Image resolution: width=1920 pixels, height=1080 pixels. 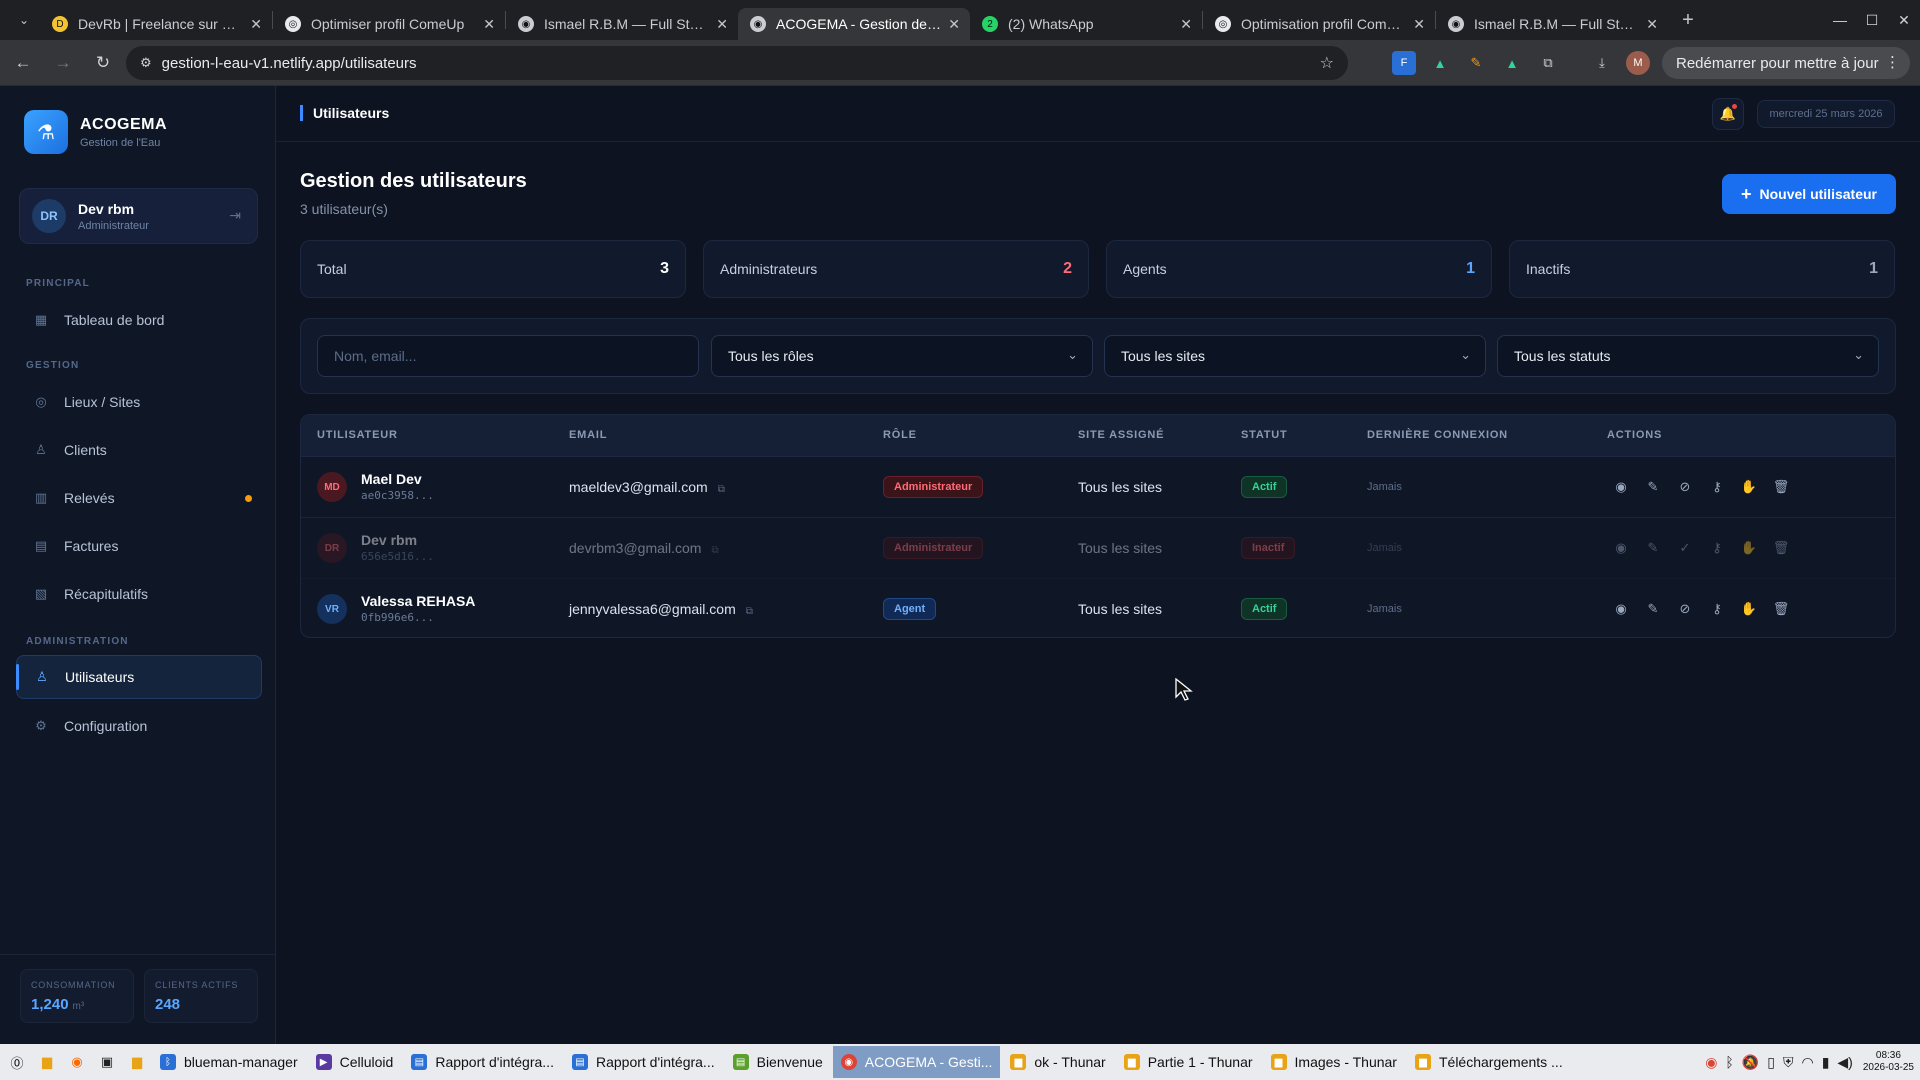 What do you see at coordinates (1728, 114) in the screenshot?
I see `bell-icon: 🔔` at bounding box center [1728, 114].